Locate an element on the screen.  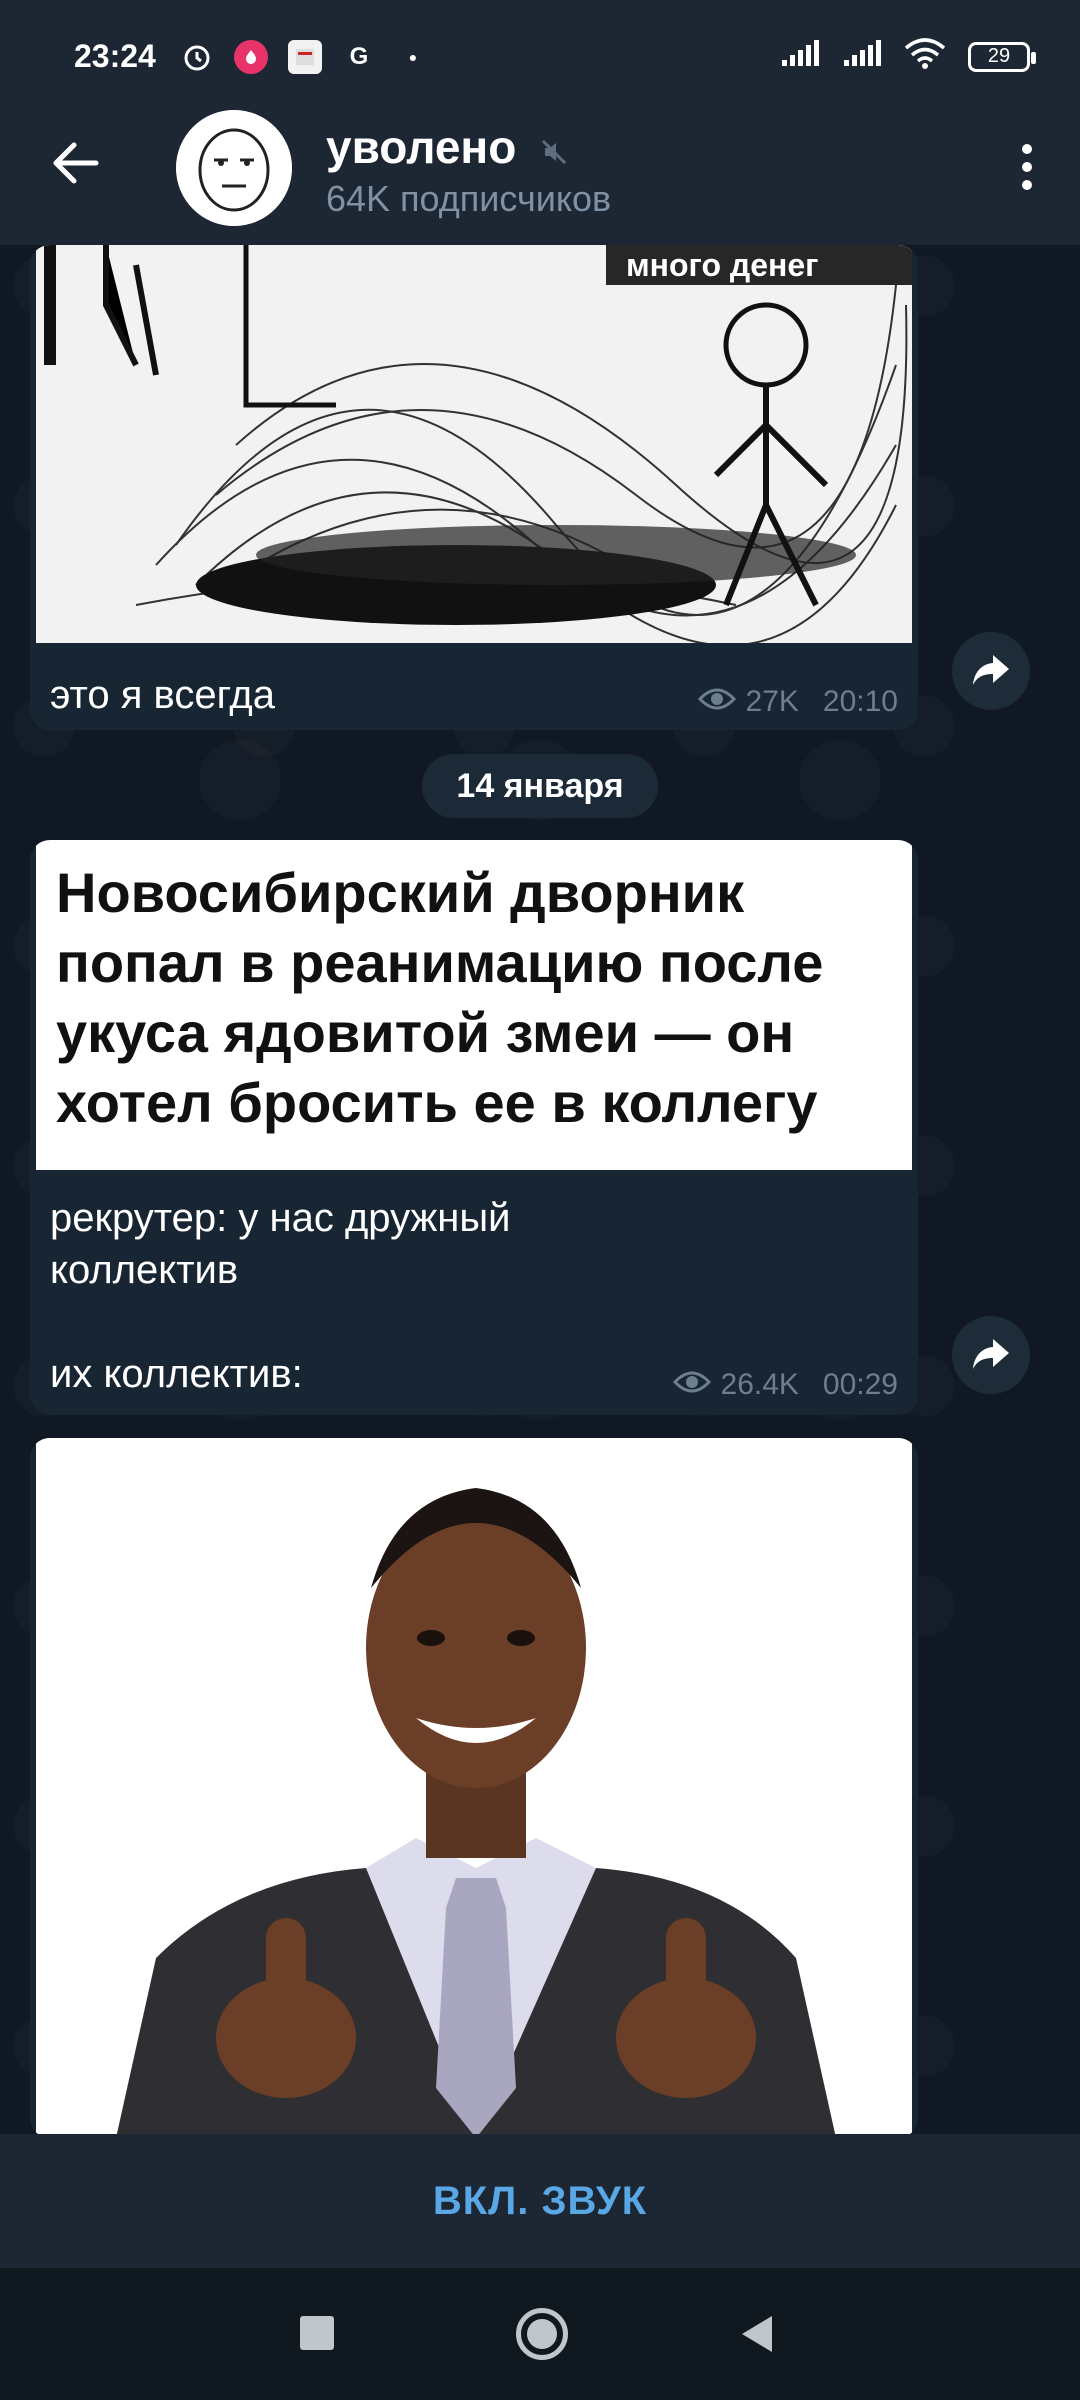
recents-button is located at coordinates (317, 2333).